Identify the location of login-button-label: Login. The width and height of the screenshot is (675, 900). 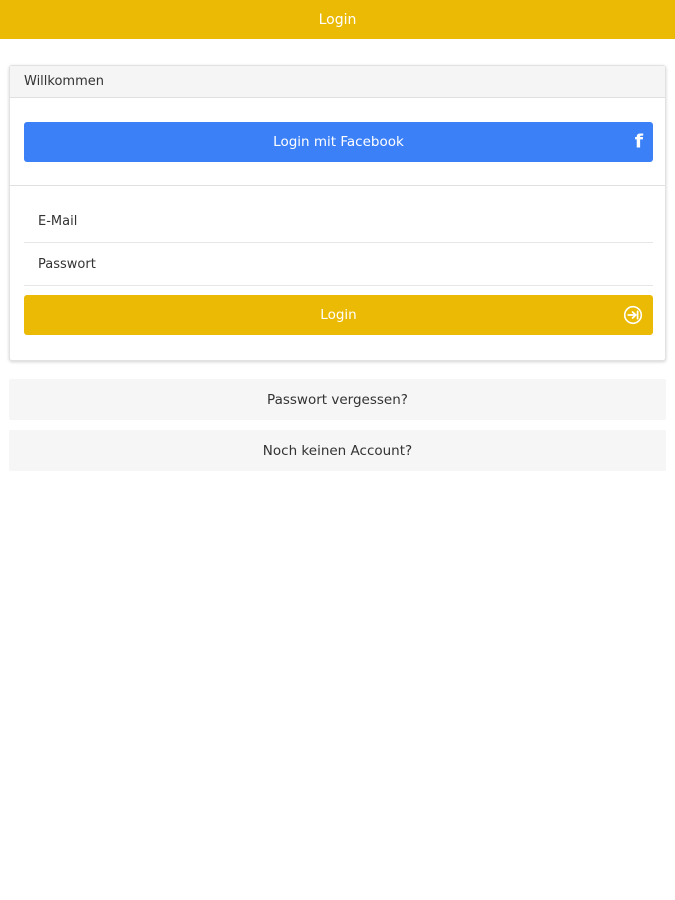
(338, 315).